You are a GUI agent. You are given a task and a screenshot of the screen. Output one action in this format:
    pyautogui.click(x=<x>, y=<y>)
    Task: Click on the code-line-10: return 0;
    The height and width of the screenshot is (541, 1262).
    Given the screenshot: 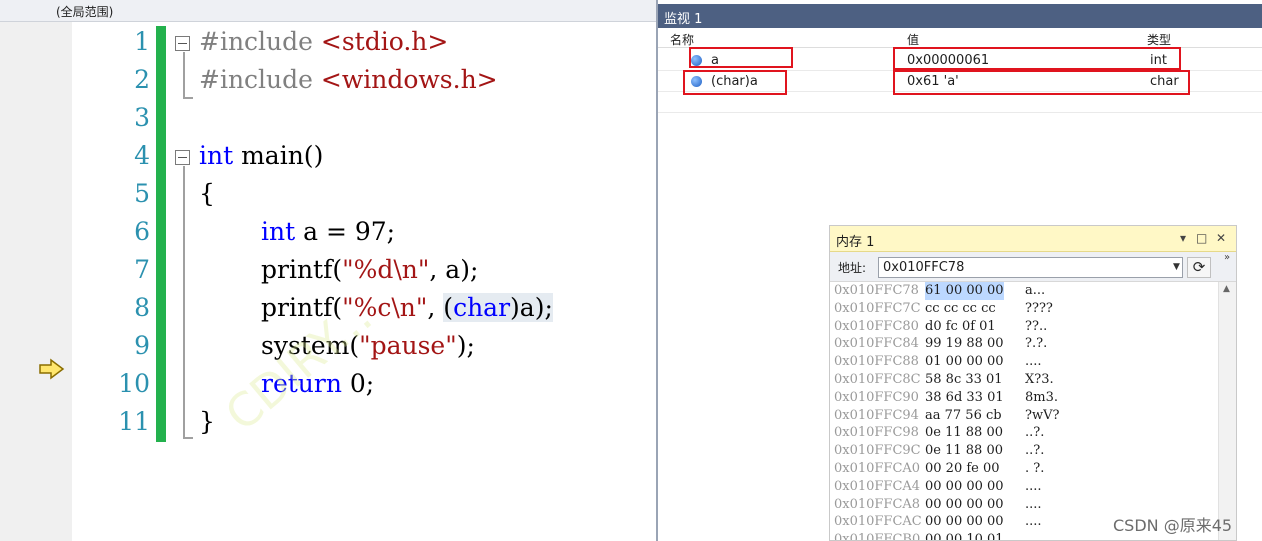 What is the action you would take?
    pyautogui.click(x=318, y=383)
    